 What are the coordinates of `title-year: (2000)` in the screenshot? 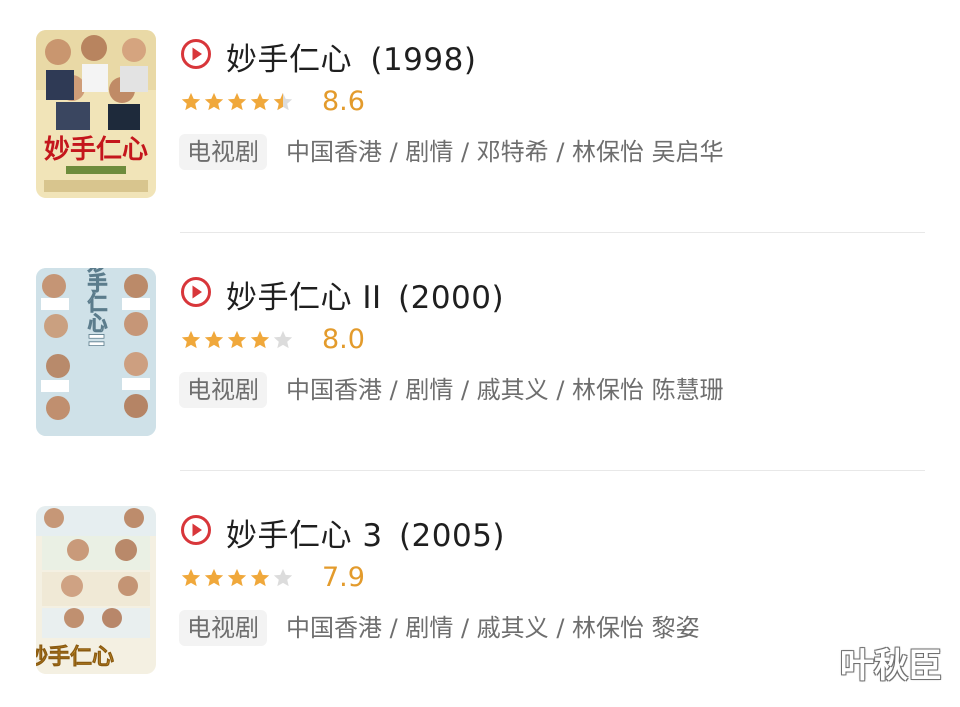 It's located at (451, 298).